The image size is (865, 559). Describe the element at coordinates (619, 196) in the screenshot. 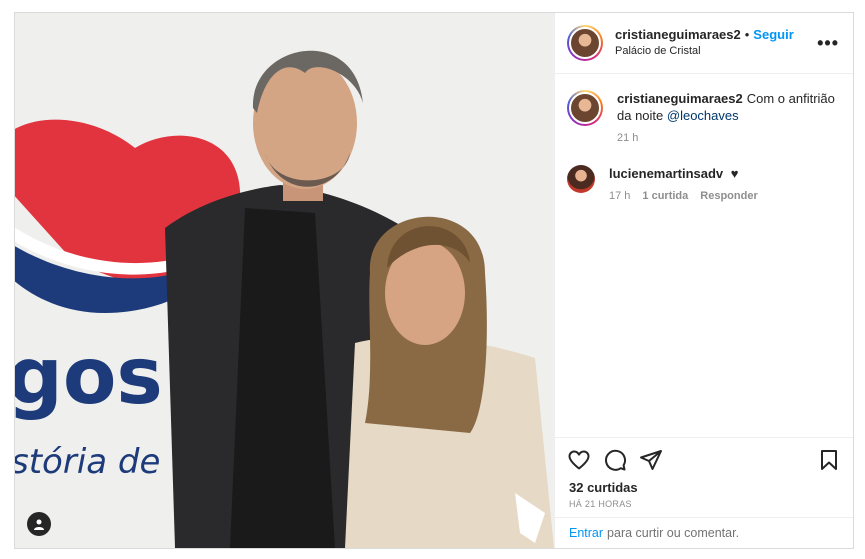

I see `comment-time: 17 h` at that location.